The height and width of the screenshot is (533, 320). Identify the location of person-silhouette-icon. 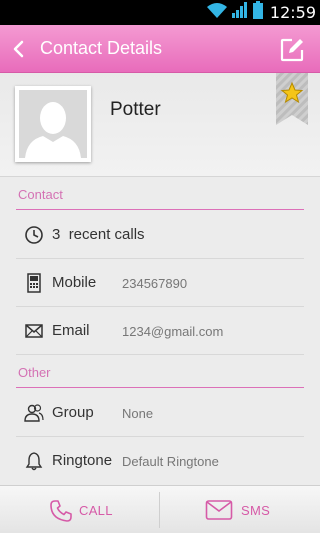
(53, 130).